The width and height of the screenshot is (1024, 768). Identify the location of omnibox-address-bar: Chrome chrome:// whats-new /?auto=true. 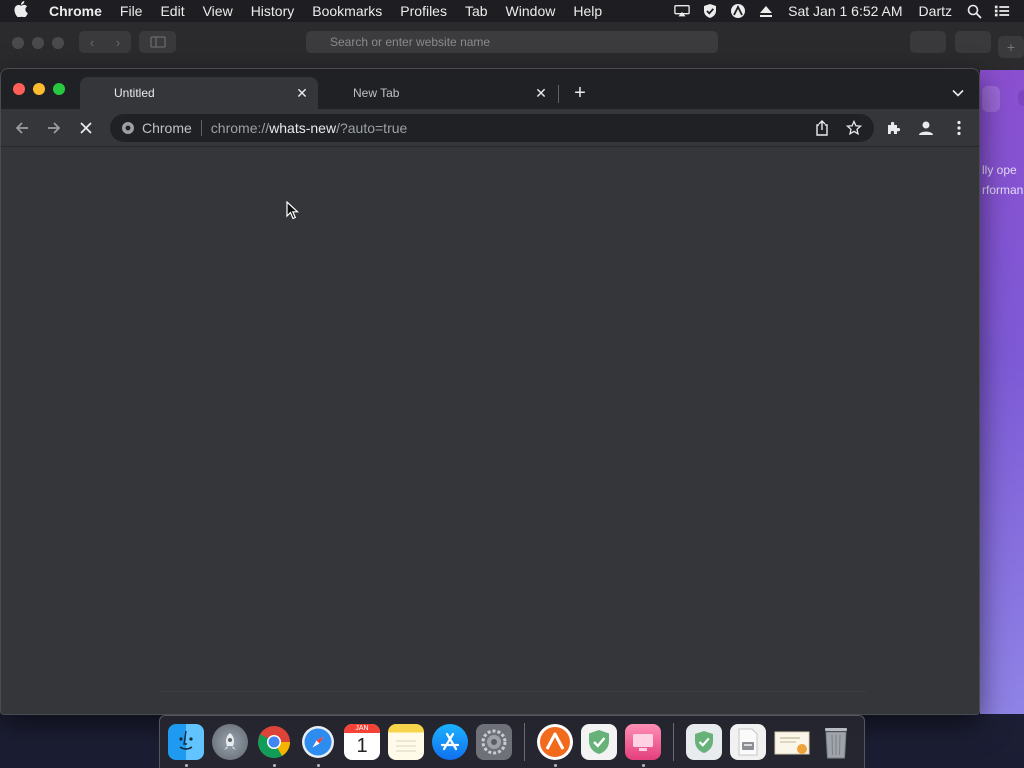
(492, 128).